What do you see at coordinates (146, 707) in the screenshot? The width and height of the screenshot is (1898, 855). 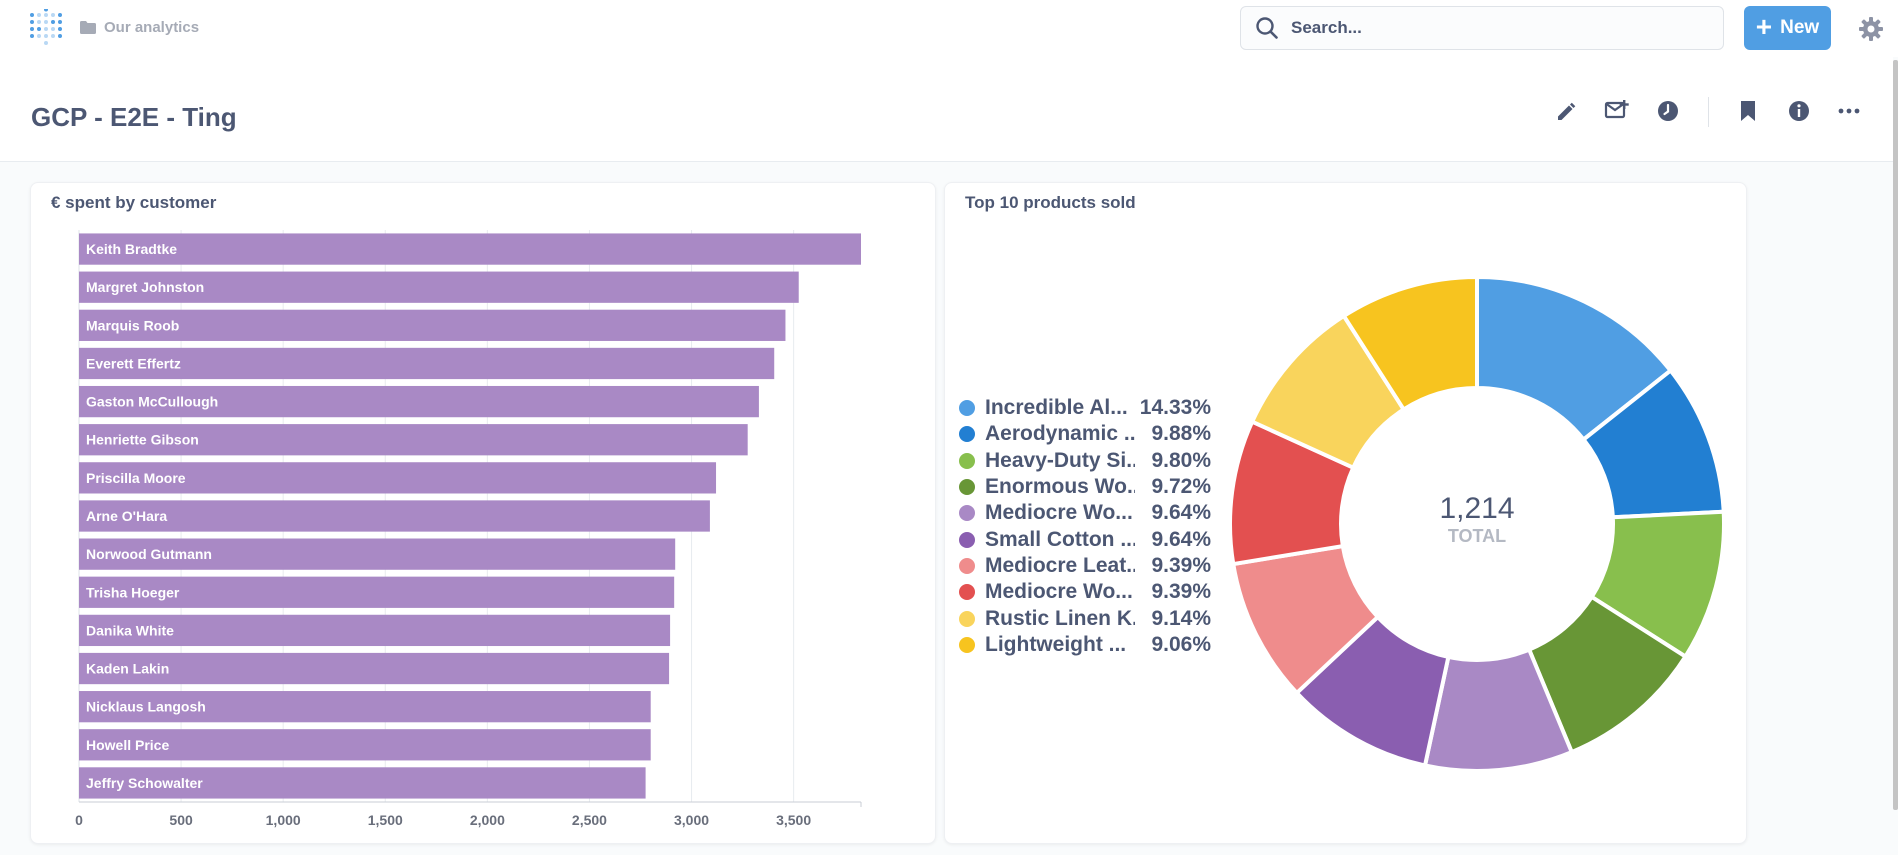 I see `bar-label: Nicklaus Langosh` at bounding box center [146, 707].